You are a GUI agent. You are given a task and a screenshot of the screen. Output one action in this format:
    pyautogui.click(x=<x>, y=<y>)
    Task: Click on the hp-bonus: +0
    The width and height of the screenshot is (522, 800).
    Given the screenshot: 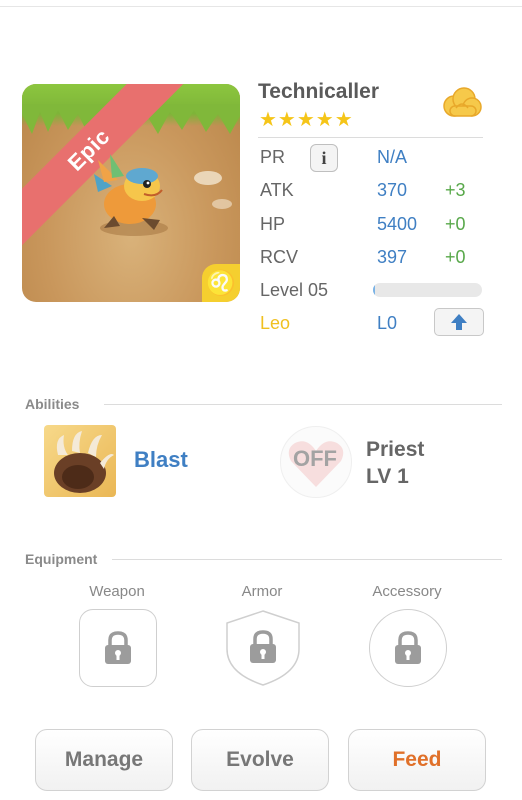 What is the action you would take?
    pyautogui.click(x=455, y=224)
    